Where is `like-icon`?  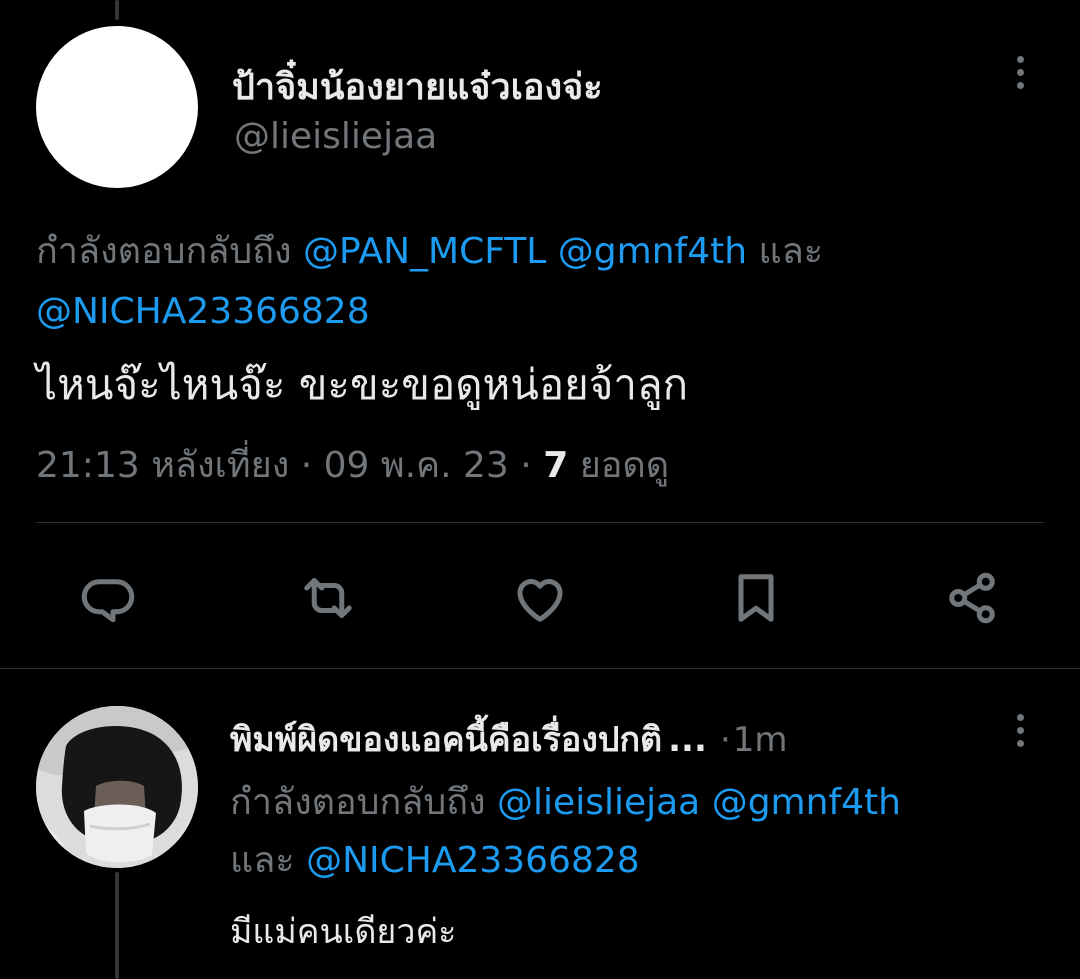 like-icon is located at coordinates (540, 600).